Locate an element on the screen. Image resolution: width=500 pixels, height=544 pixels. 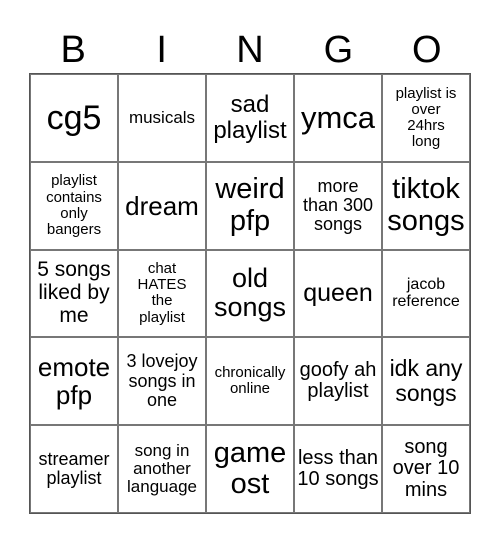
bingo-cell: sad playlist is located at coordinates (250, 118).